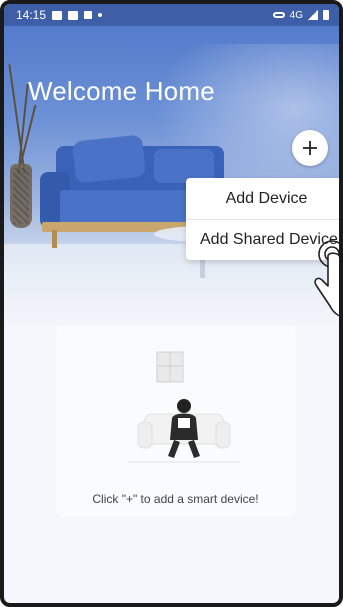 Image resolution: width=343 pixels, height=607 pixels. Describe the element at coordinates (109, 159) in the screenshot. I see `sofa-cushion` at that location.